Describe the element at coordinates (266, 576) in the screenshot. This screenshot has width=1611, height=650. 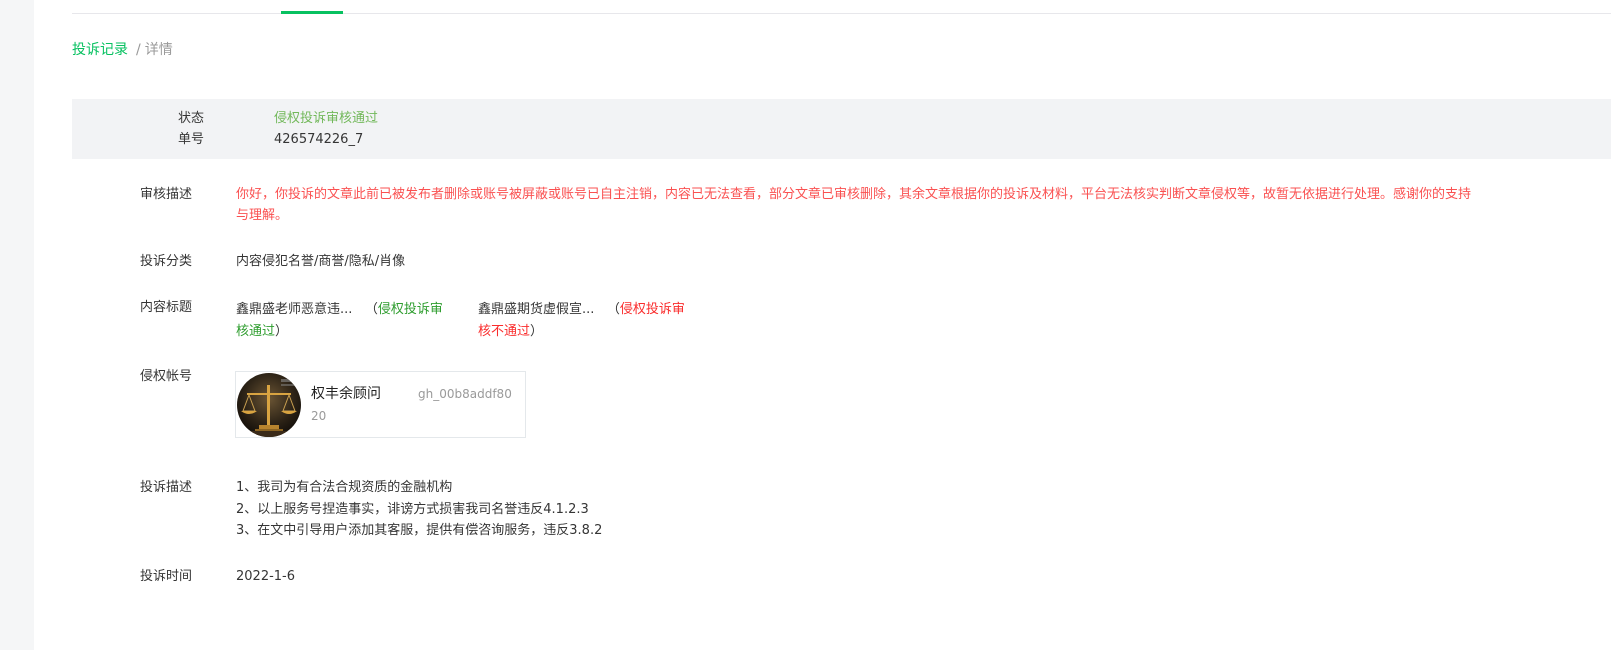
I see `complaint-time-value: 2022-1-6` at that location.